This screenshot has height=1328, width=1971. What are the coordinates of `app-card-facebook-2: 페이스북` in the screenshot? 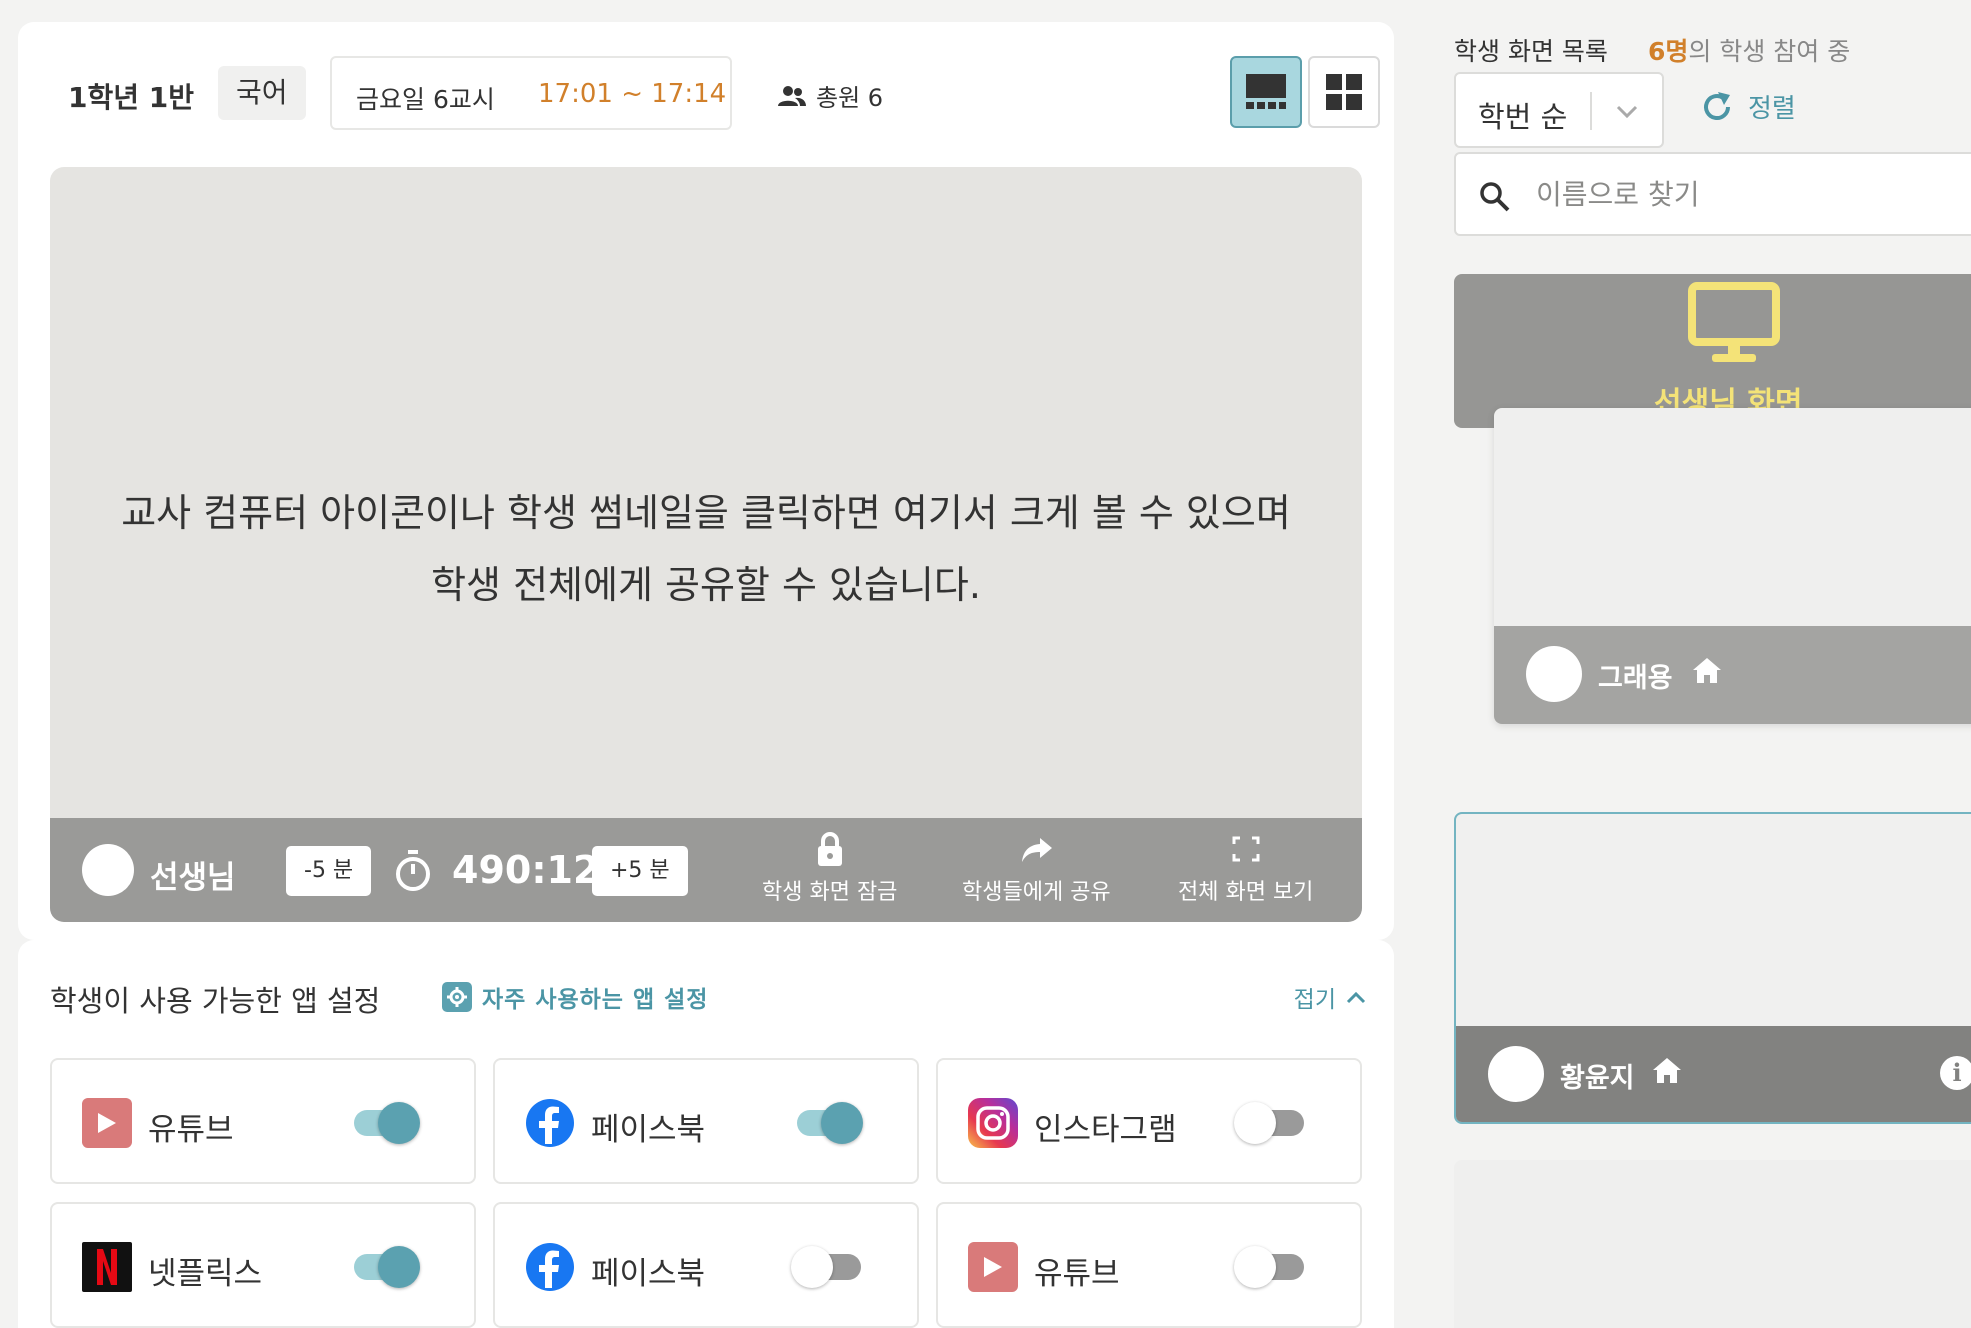 It's located at (706, 1265).